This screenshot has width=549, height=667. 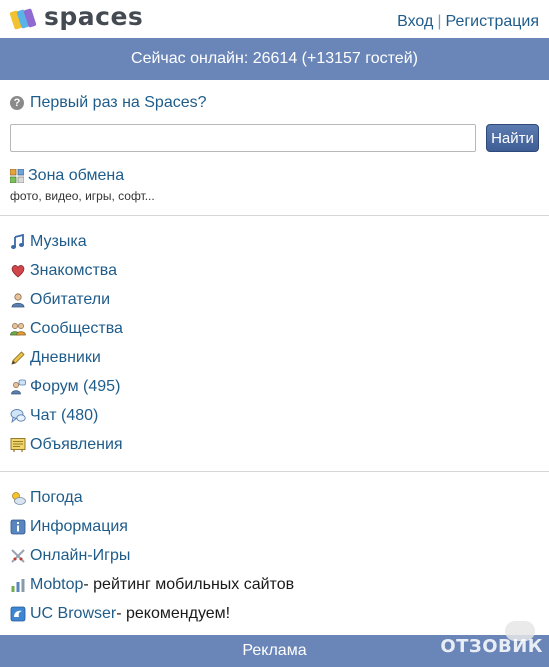 I want to click on menu-item-label: Форум (495), so click(x=75, y=386).